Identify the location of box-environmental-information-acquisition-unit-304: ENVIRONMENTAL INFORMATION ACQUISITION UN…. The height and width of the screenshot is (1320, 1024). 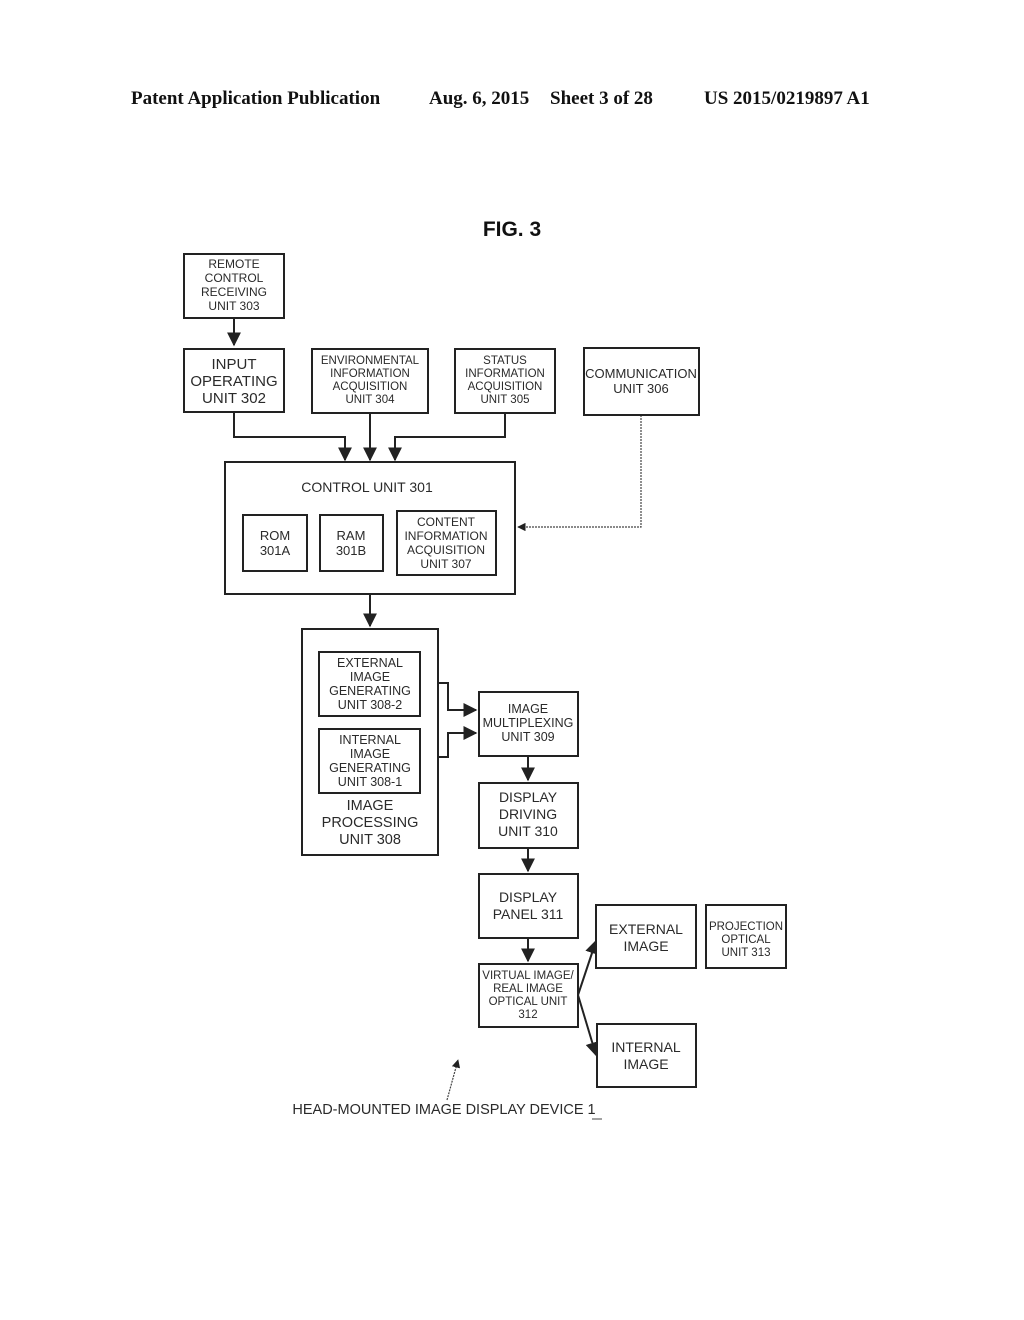
(370, 381).